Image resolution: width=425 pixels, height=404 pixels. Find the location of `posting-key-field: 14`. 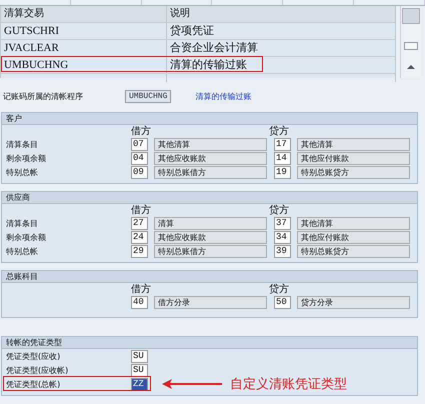

posting-key-field: 14 is located at coordinates (282, 158).